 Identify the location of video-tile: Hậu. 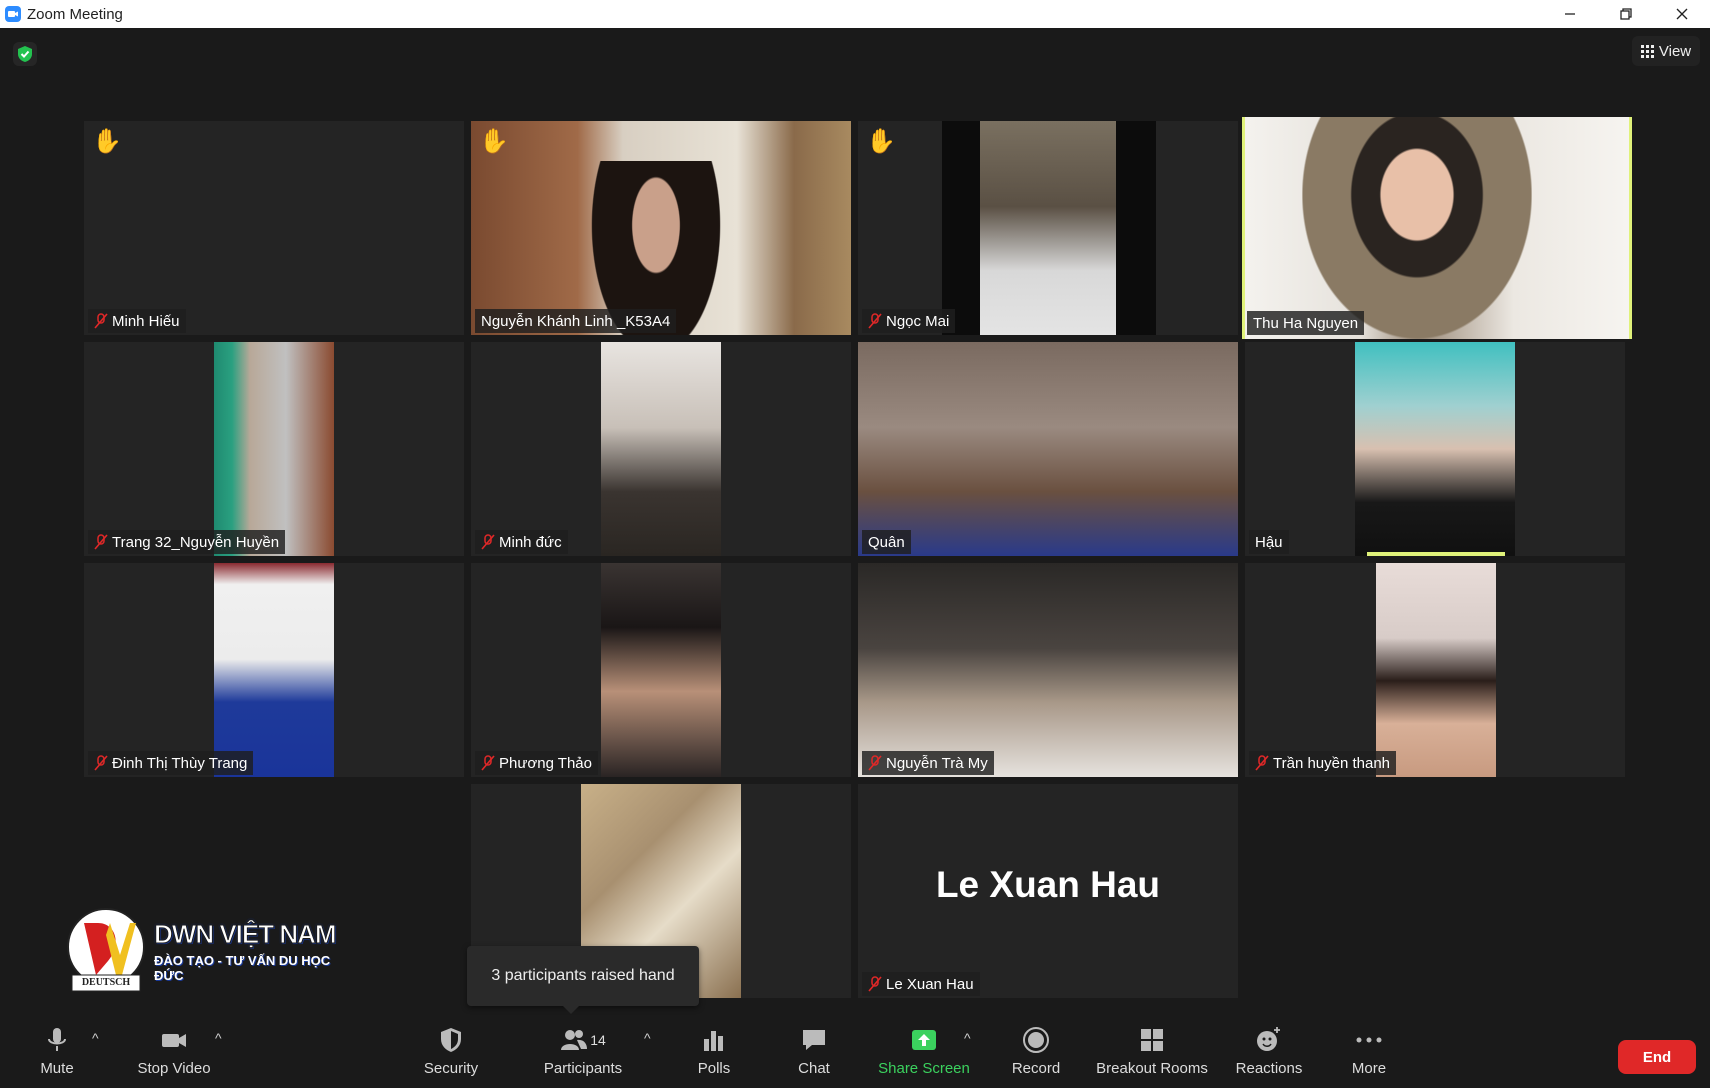
(1435, 449).